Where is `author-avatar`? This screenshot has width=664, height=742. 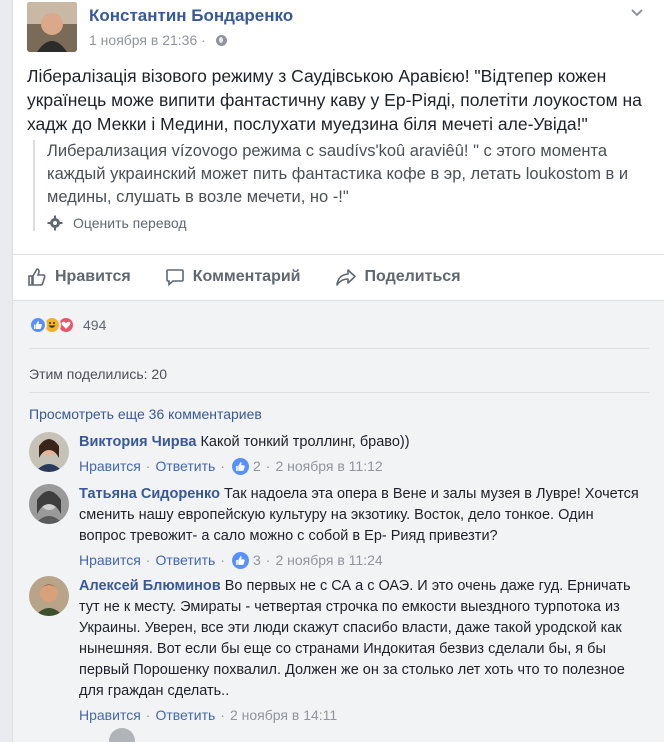 author-avatar is located at coordinates (52, 27).